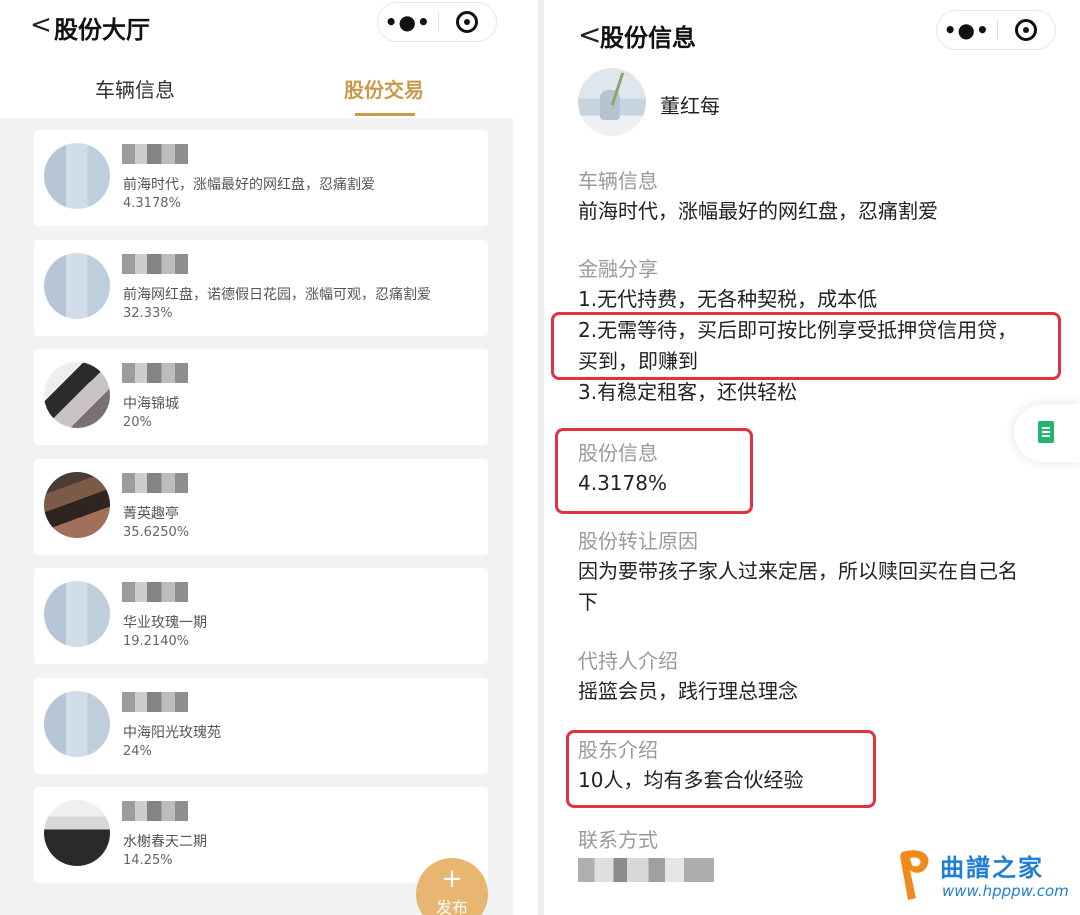 This screenshot has height=915, width=1080. What do you see at coordinates (618, 181) in the screenshot?
I see `section-label: 车辆信息` at bounding box center [618, 181].